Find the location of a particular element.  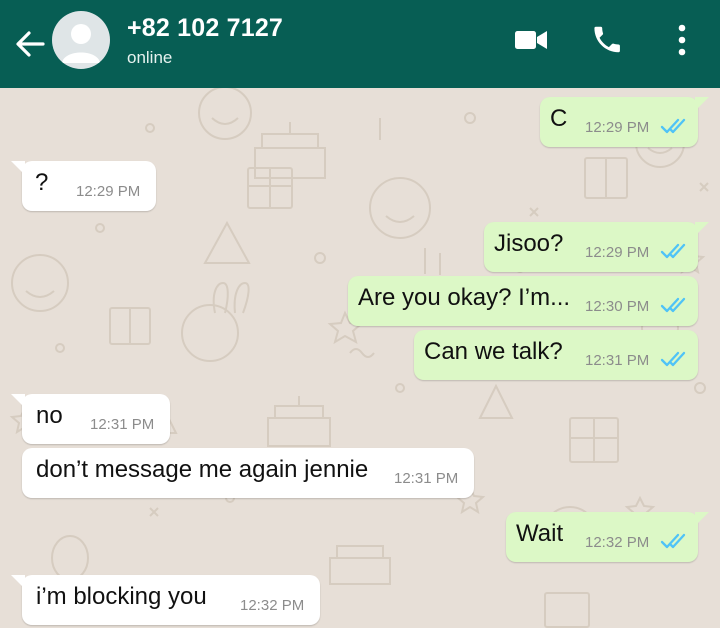

back-button is located at coordinates (30, 44).